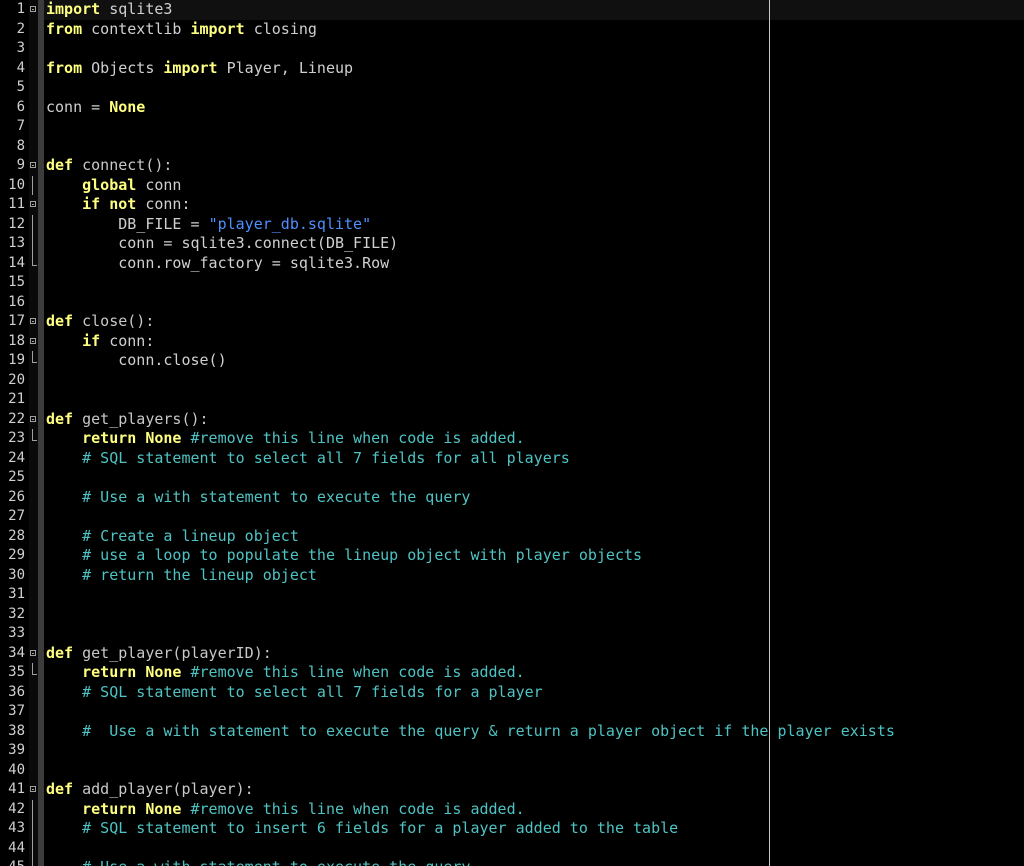 The image size is (1024, 866). Describe the element at coordinates (16, 555) in the screenshot. I see `line-number: 29` at that location.